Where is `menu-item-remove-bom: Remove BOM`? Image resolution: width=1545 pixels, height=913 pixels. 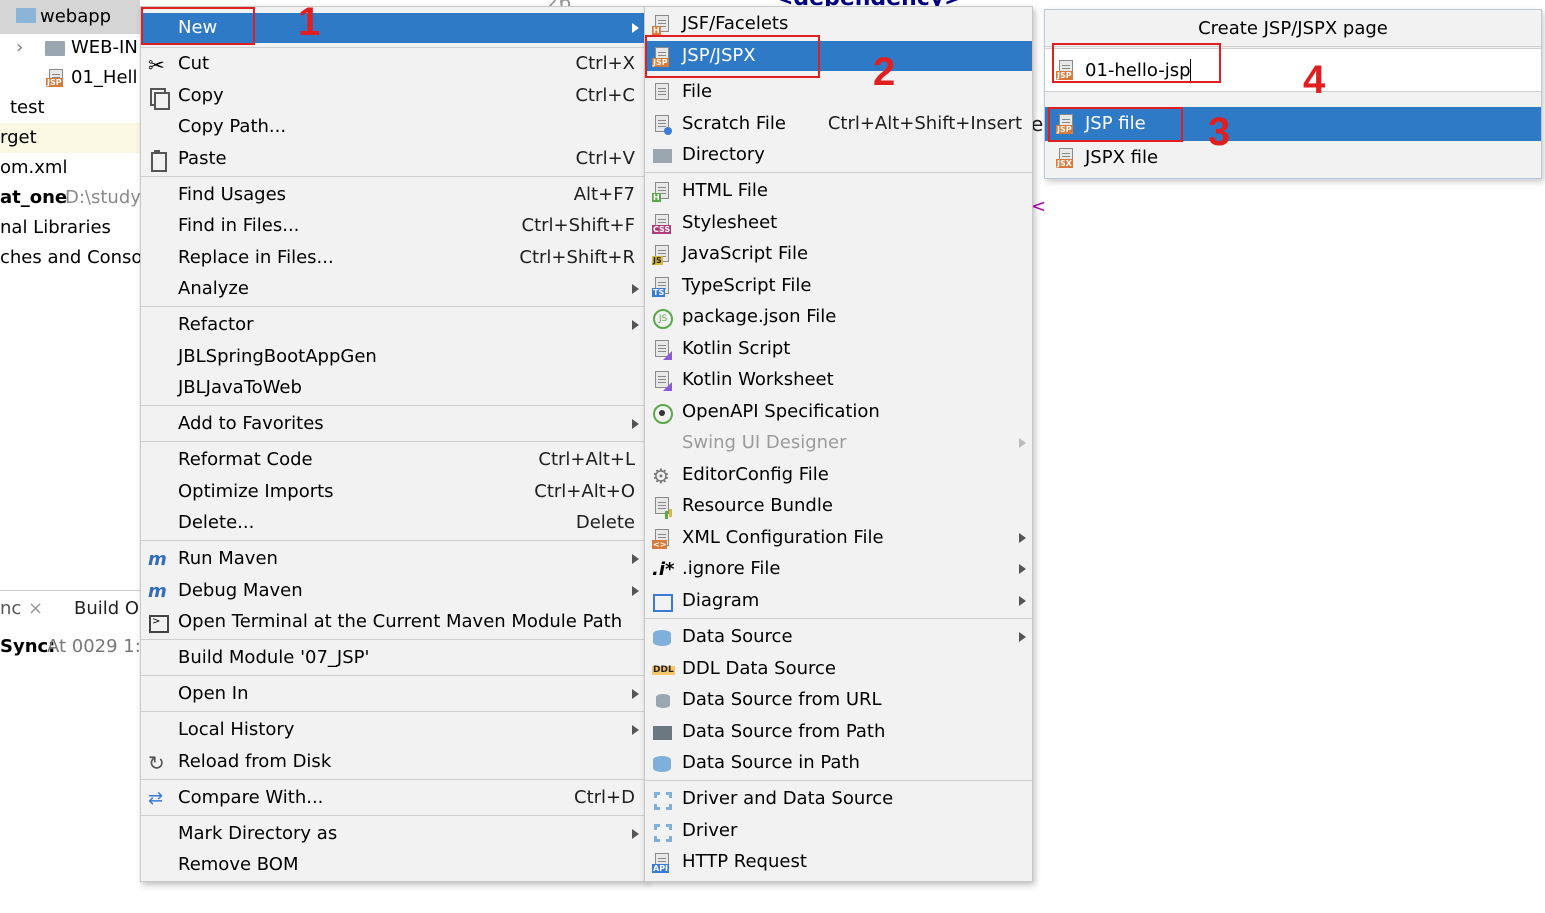 menu-item-remove-bom: Remove BOM is located at coordinates (393, 865).